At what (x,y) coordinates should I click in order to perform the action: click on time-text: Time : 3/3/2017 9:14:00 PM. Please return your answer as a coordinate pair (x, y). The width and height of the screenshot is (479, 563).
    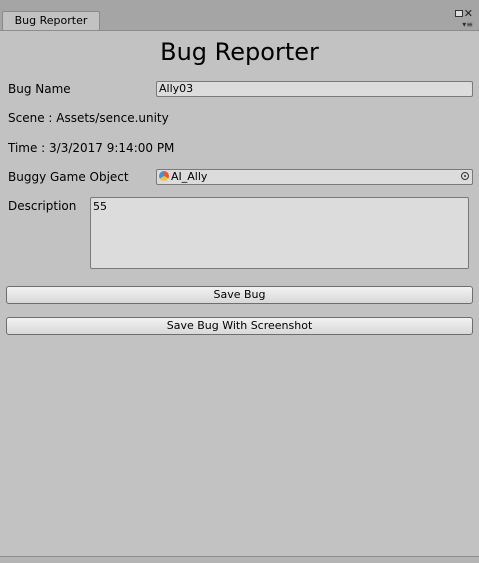
    Looking at the image, I should click on (91, 148).